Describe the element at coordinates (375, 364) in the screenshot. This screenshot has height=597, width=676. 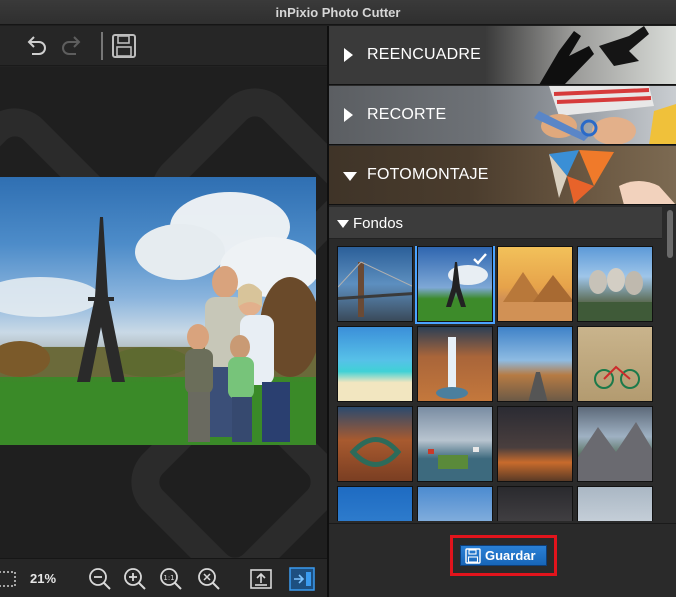
I see `thumbnail-tropical-beach` at that location.